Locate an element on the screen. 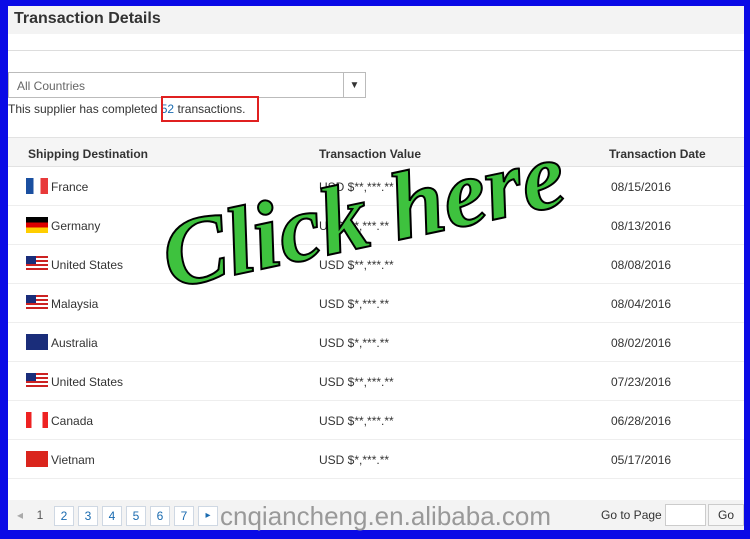  cell-destination: Vietnam is located at coordinates (73, 460).